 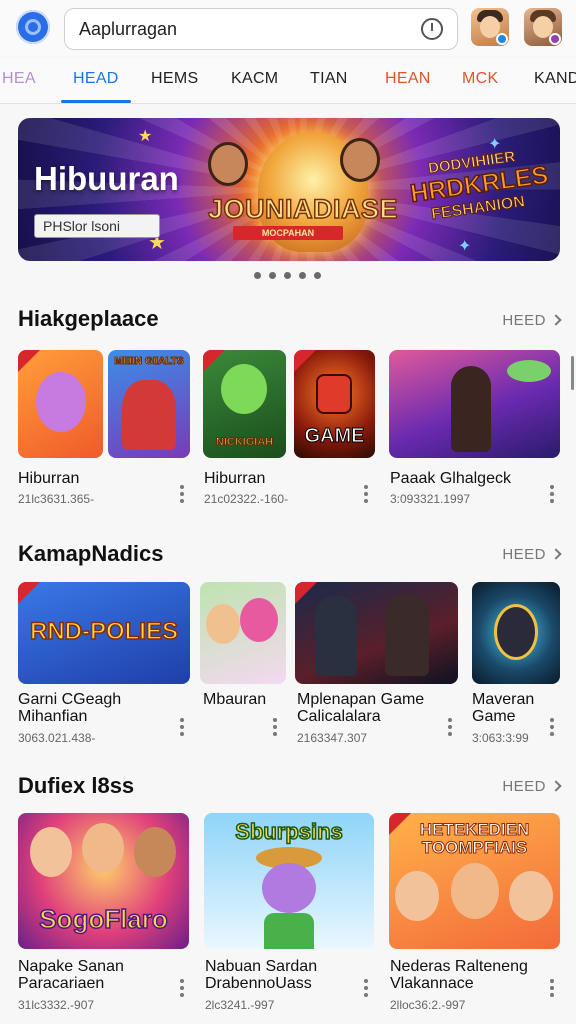 I want to click on search-input: Aaplurragan, so click(x=261, y=29).